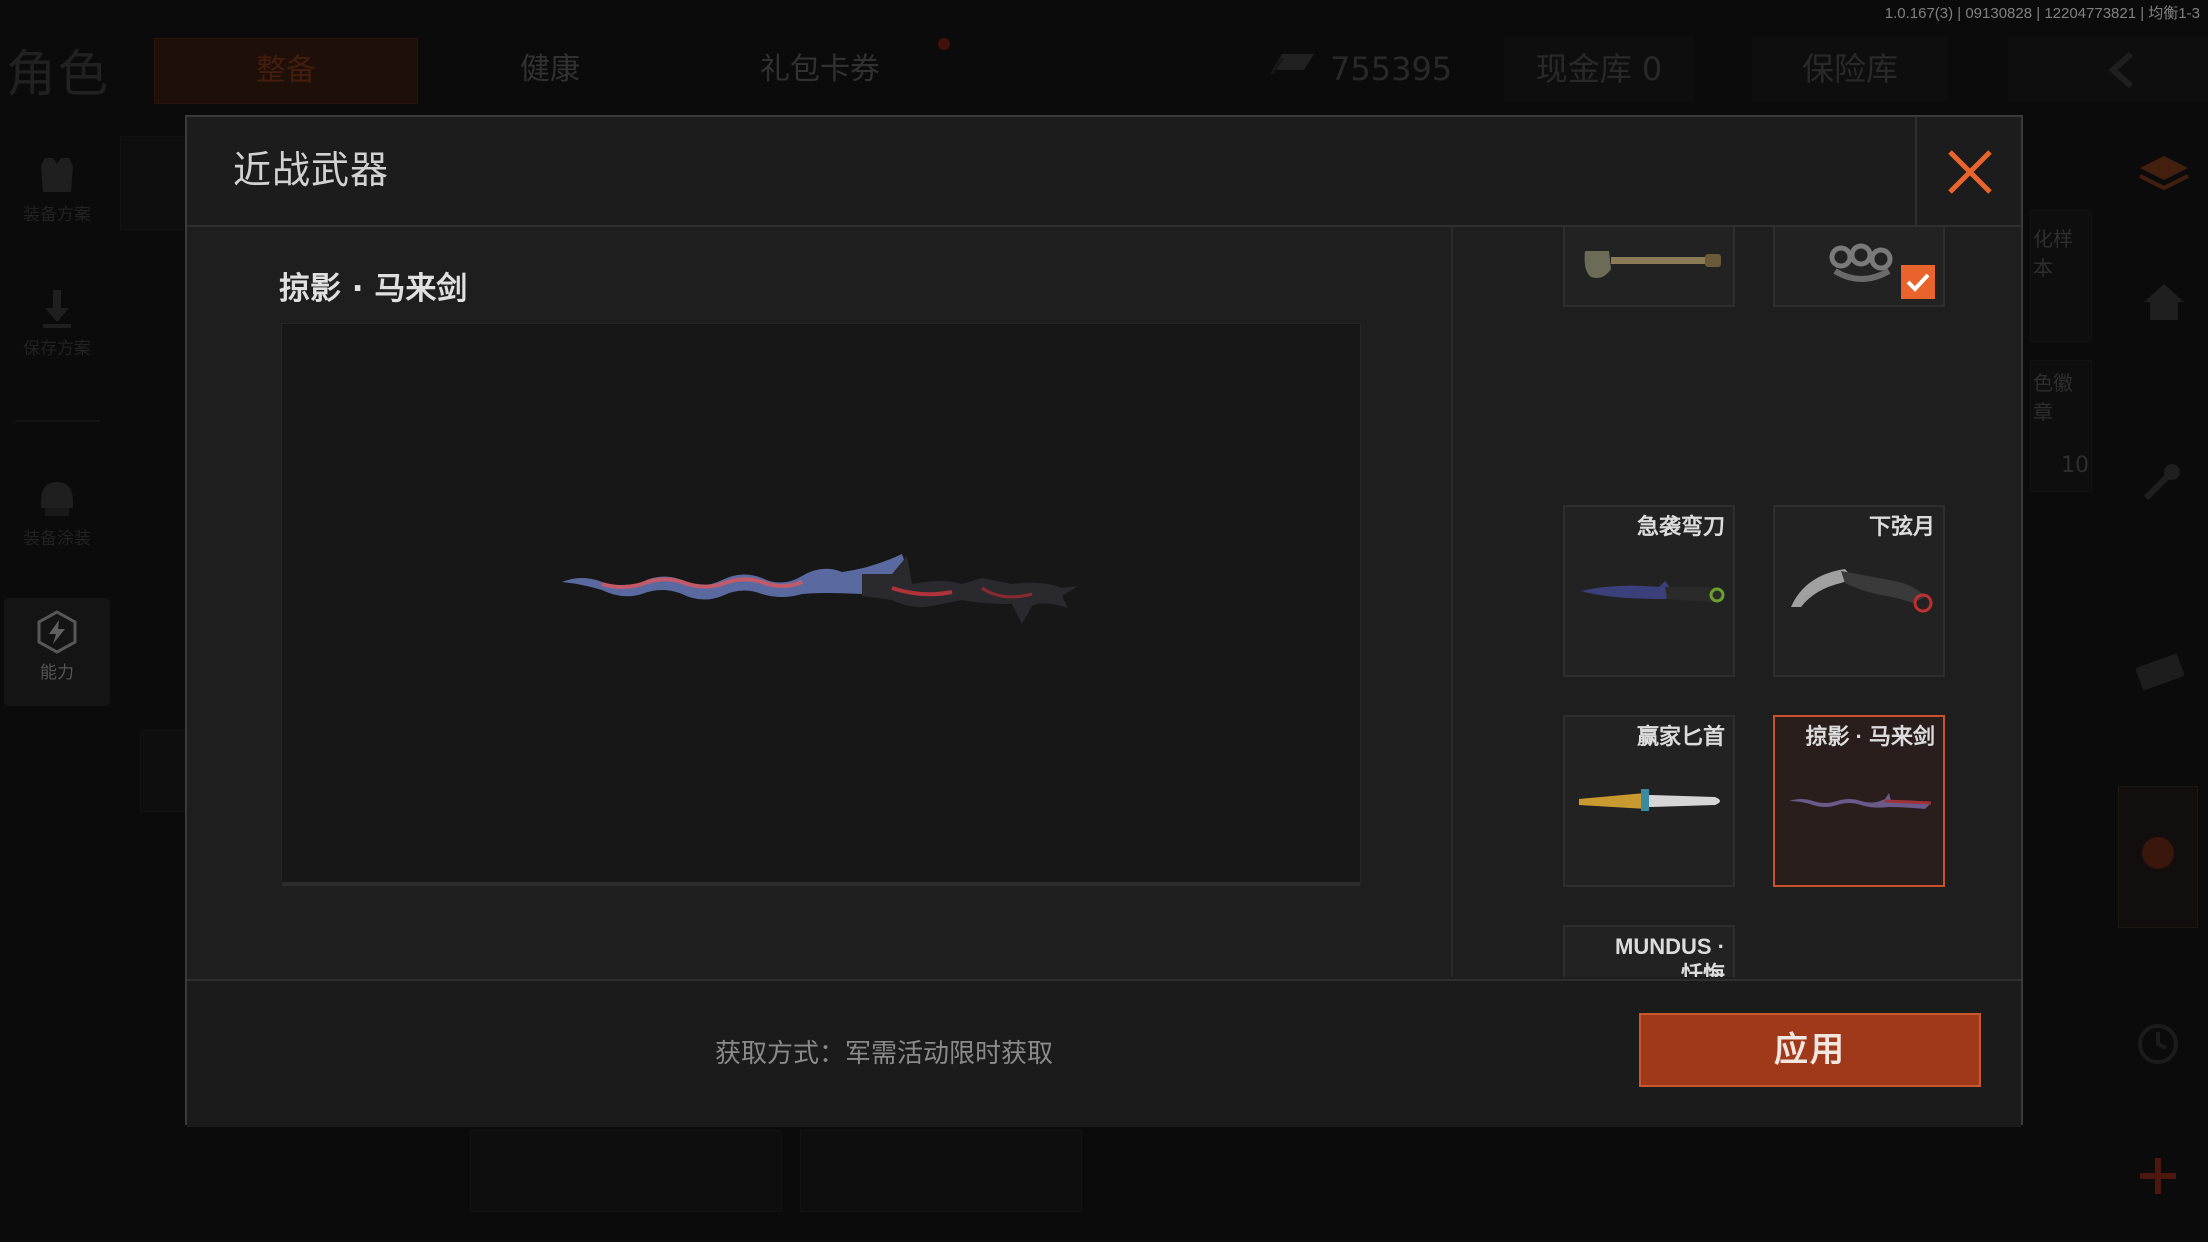 The height and width of the screenshot is (1242, 2208). I want to click on dialog-footer: 获取方式：军需活动限时获取 应用, so click(1104, 1053).